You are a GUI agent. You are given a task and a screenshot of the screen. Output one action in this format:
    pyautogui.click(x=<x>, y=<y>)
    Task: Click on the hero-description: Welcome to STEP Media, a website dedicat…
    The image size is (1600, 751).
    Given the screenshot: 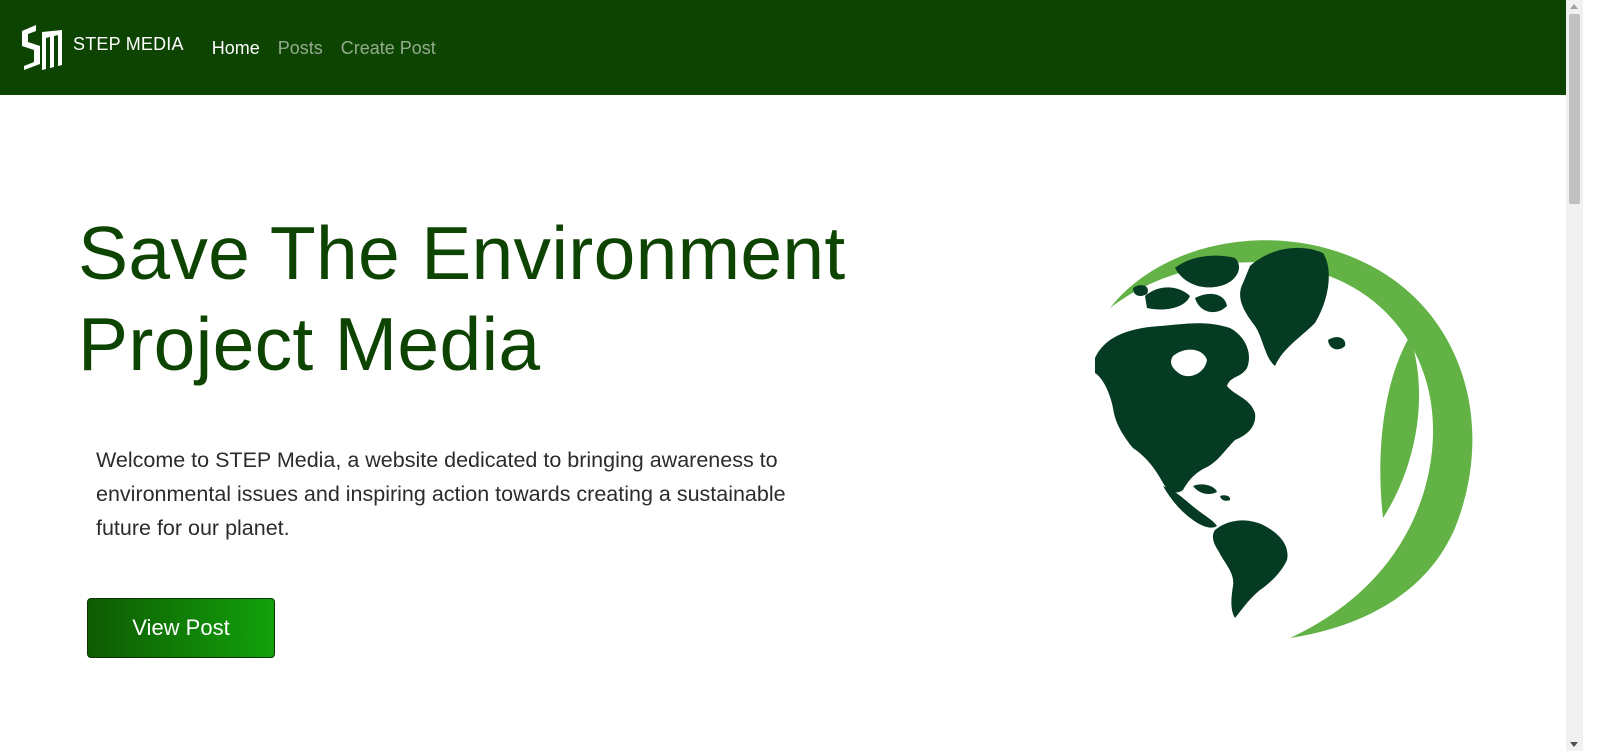 What is the action you would take?
    pyautogui.click(x=441, y=494)
    